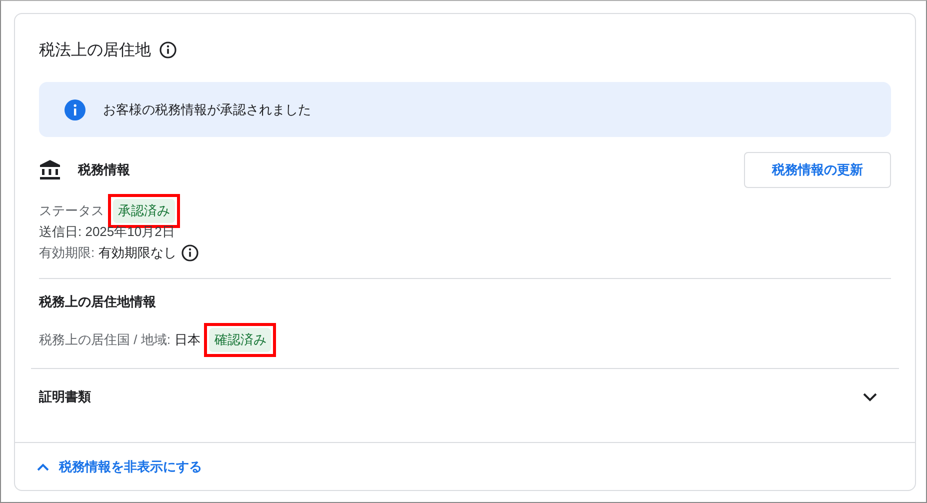 The height and width of the screenshot is (503, 927). Describe the element at coordinates (207, 109) in the screenshot. I see `banner-message: お客様の税務情報が承認されました` at that location.